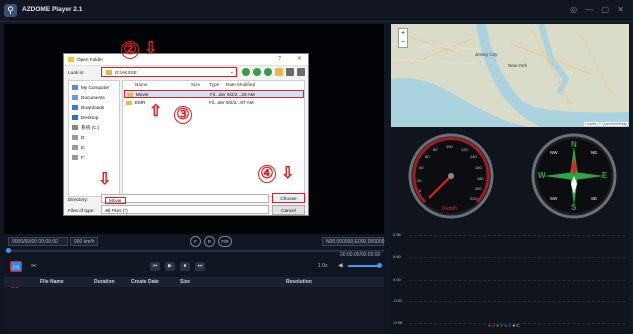 Image resolution: width=633 pixels, height=334 pixels. I want to click on speed-display: 000 km/h, so click(84, 241).